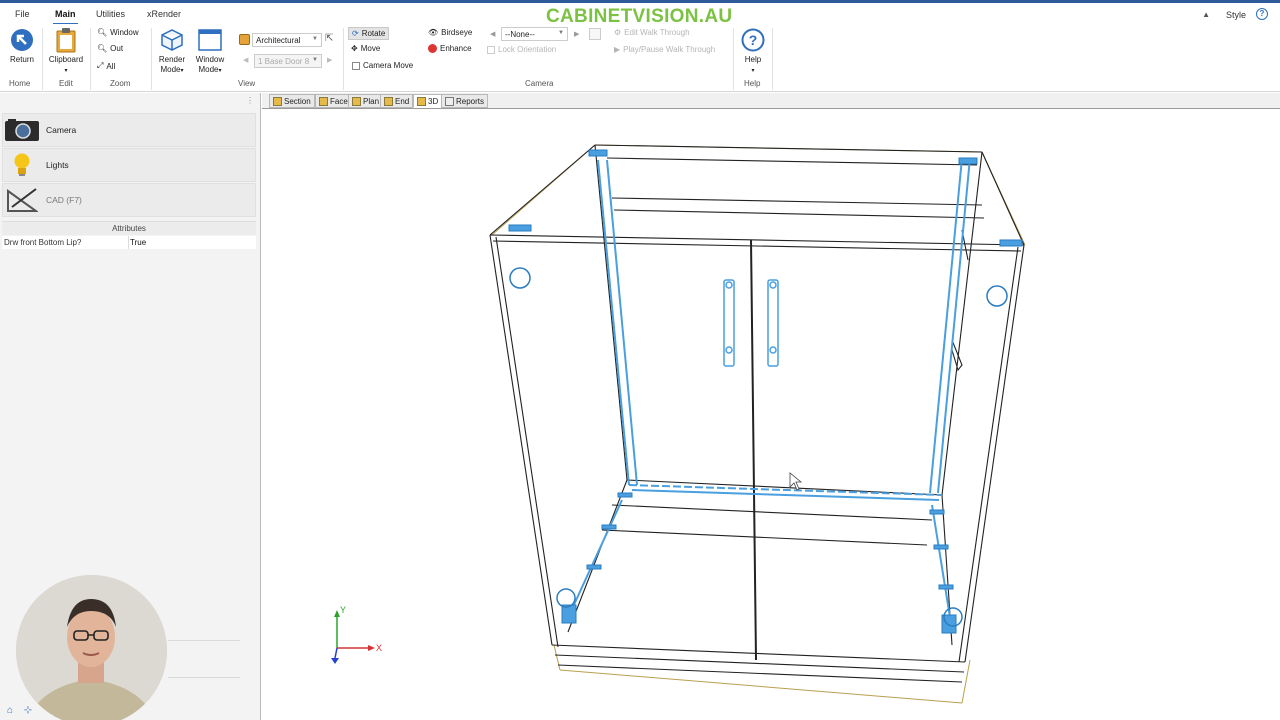  I want to click on rotate-icon: ⟳, so click(355, 33).